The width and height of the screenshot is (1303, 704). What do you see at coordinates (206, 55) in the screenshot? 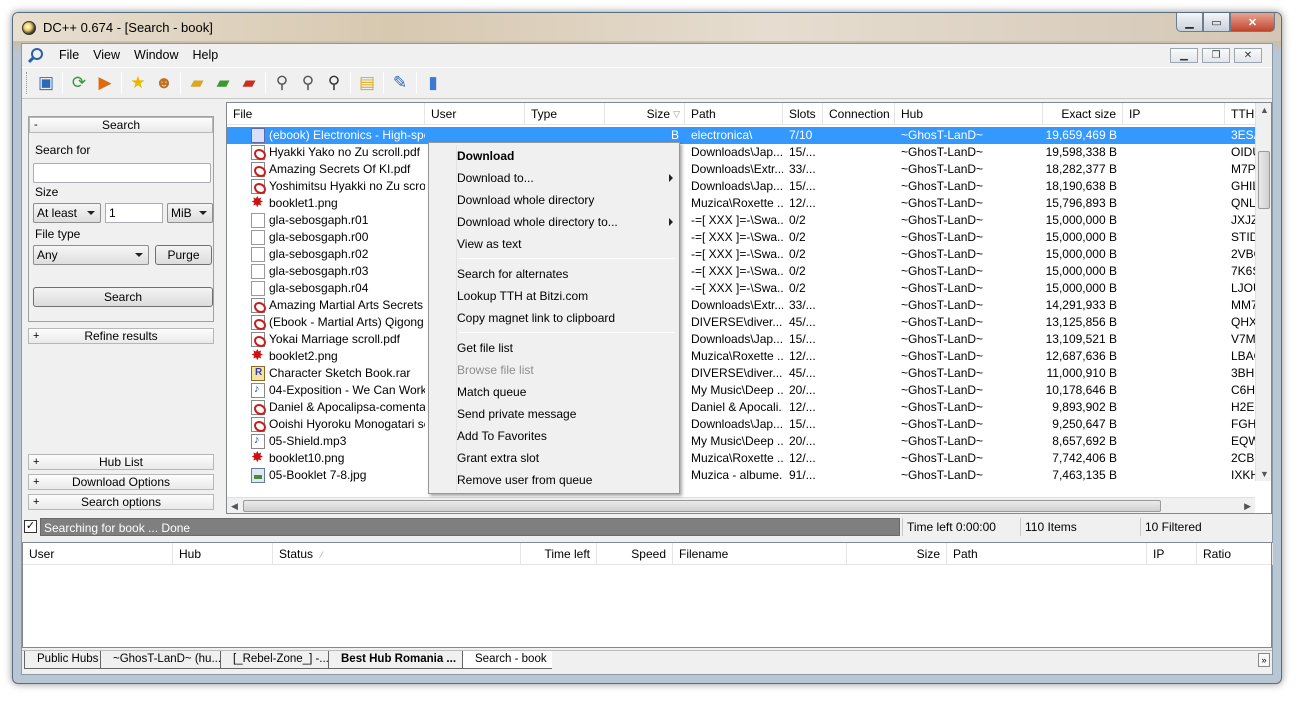
I see `menu-help: Help` at bounding box center [206, 55].